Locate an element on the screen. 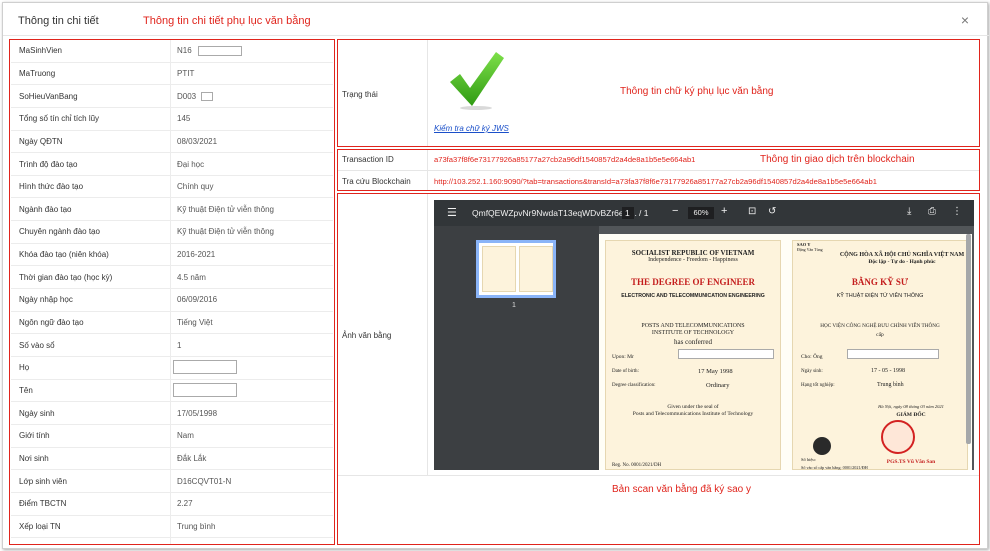 The image size is (990, 551). detail-label: Tên is located at coordinates (26, 391).